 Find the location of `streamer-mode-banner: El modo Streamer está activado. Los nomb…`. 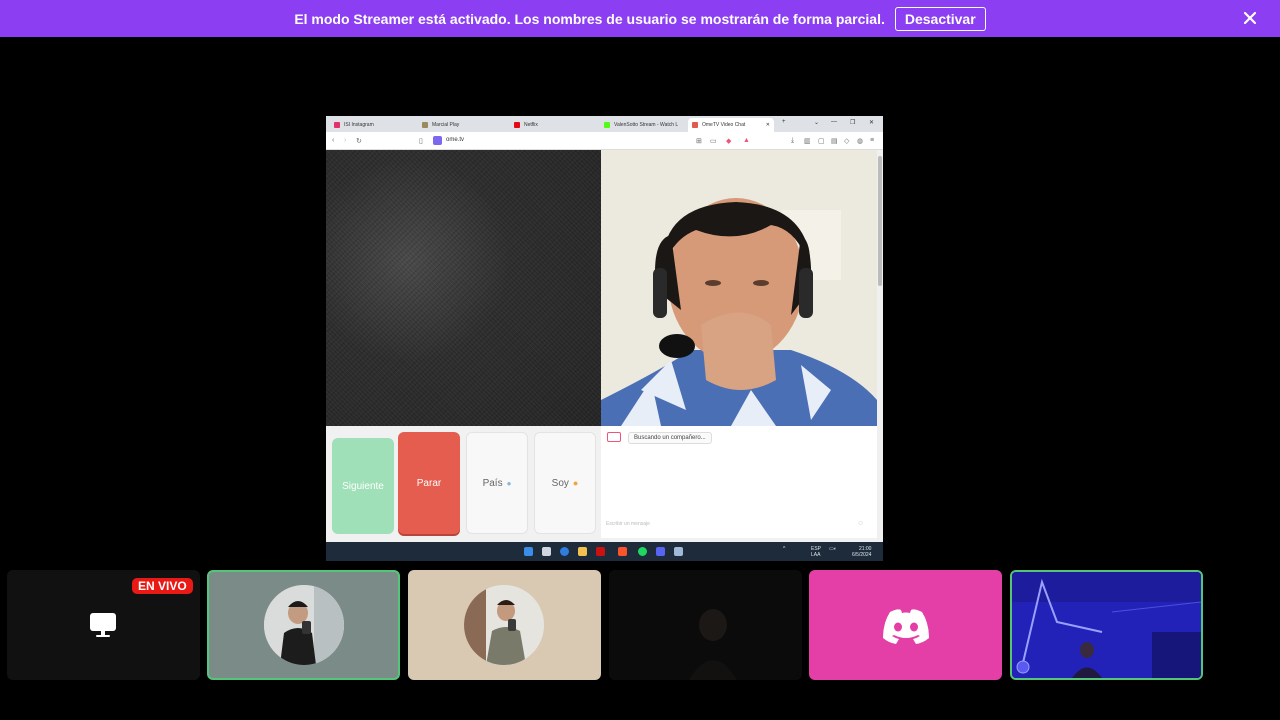

streamer-mode-banner: El modo Streamer está activado. Los nomb… is located at coordinates (640, 18).